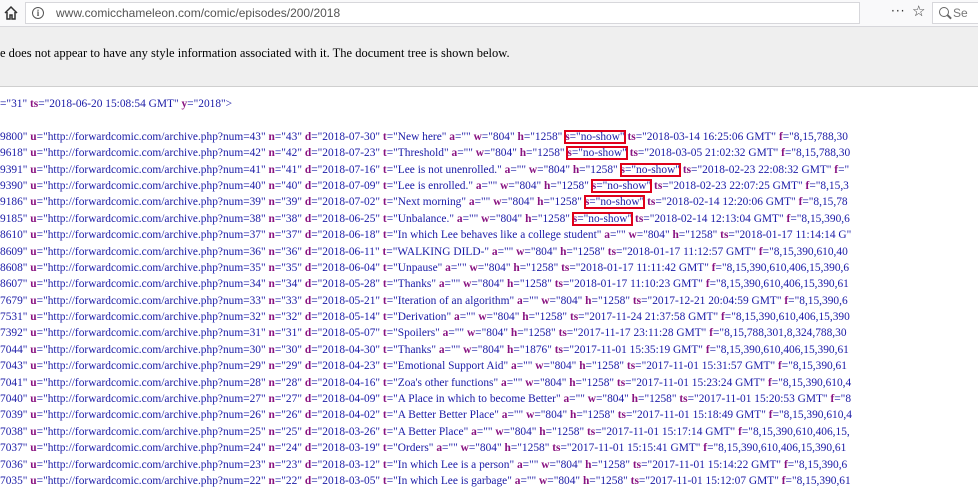 This screenshot has width=978, height=489. I want to click on attr-n: n="32", so click(285, 317).